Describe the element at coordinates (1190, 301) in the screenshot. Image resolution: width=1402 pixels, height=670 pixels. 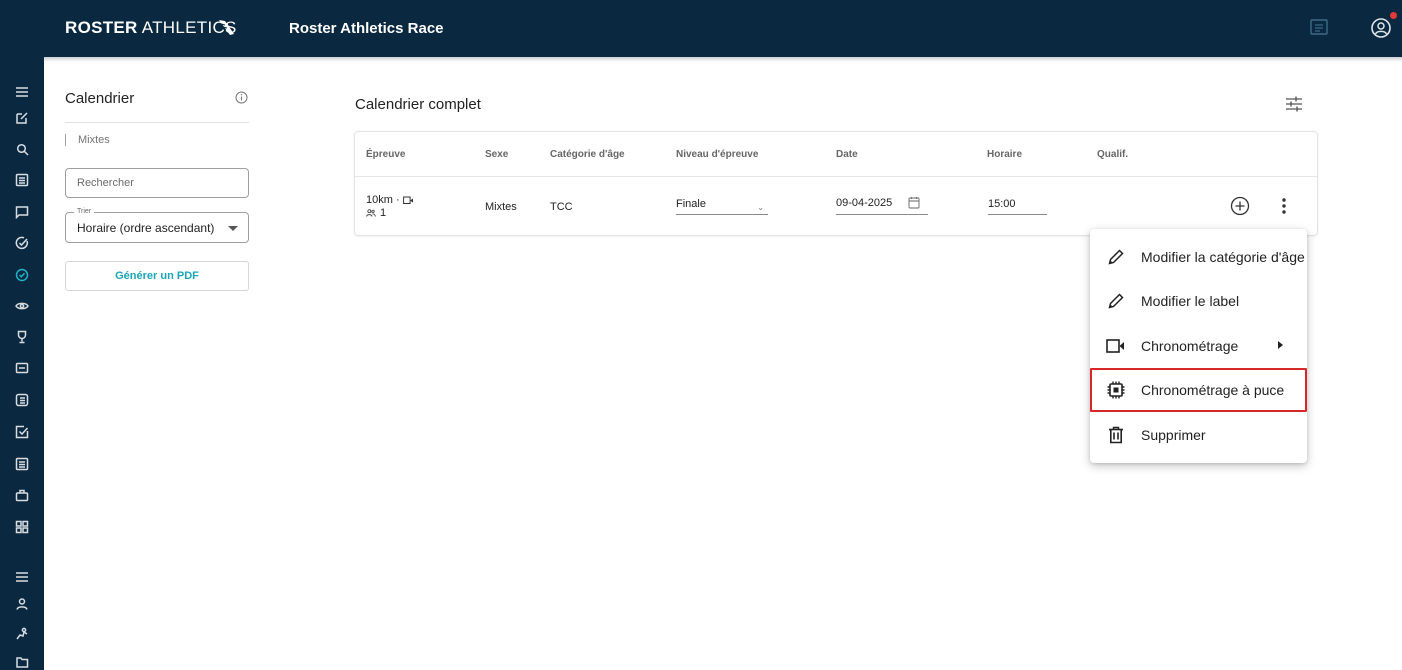
I see `menu-item-label: Modifier le label` at that location.